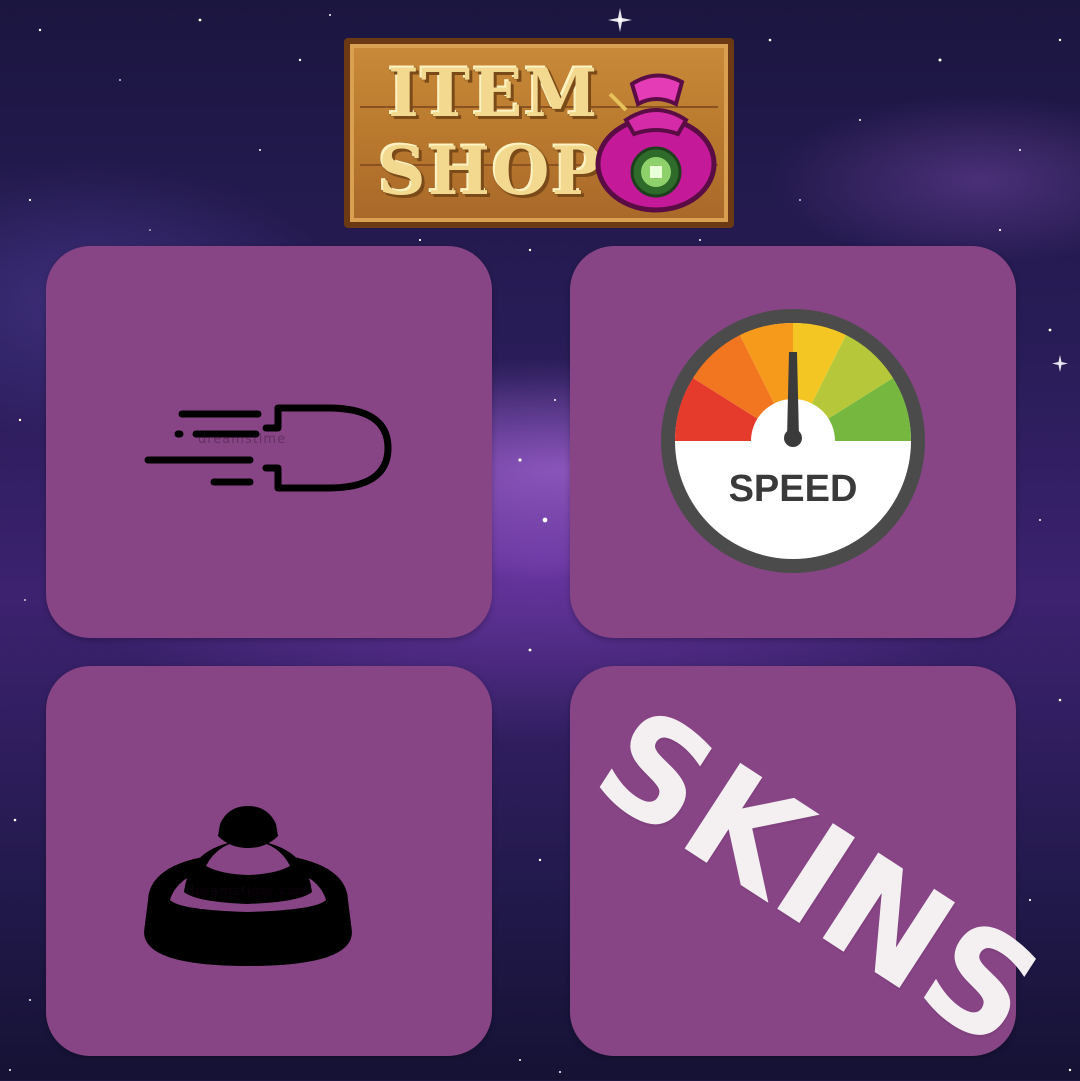 Image resolution: width=1080 pixels, height=1081 pixels. What do you see at coordinates (269, 861) in the screenshot?
I see `button-tile: dreamstime.com` at bounding box center [269, 861].